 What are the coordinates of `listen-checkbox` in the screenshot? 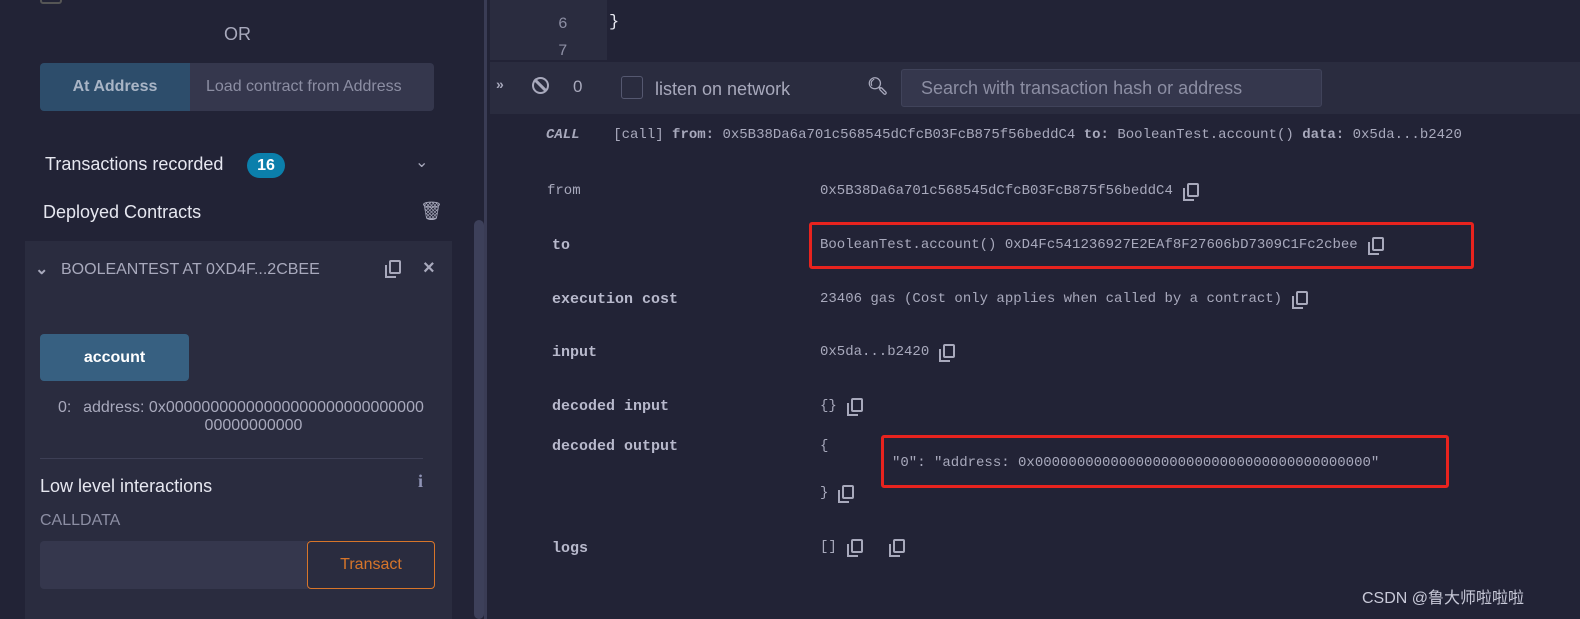 It's located at (632, 87).